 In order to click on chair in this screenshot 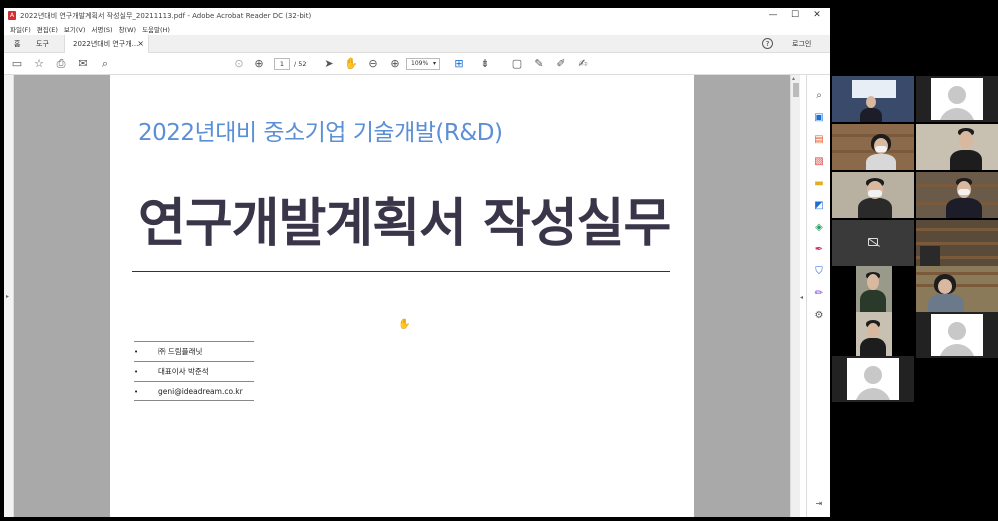, I will do `click(930, 256)`.